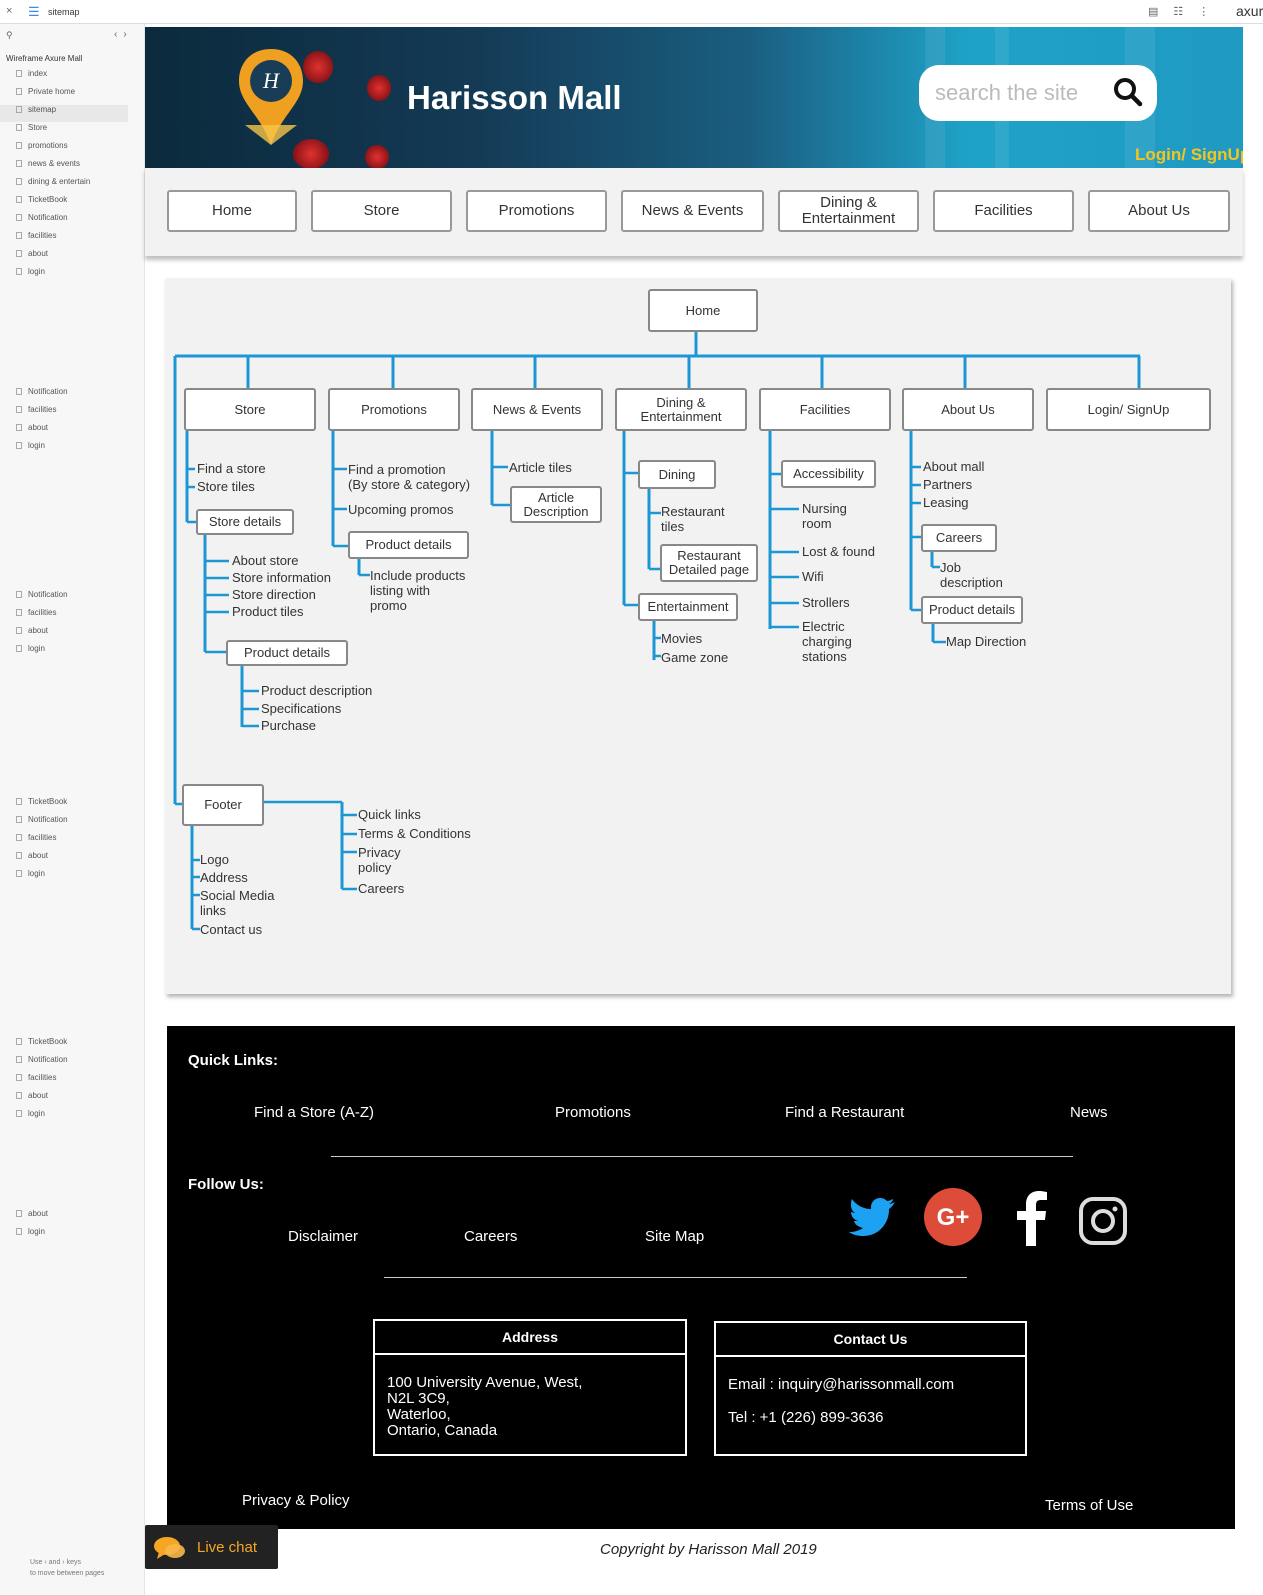 This screenshot has height=1595, width=1263. What do you see at coordinates (692, 211) in the screenshot?
I see `nav-news-events-button: News & Events` at bounding box center [692, 211].